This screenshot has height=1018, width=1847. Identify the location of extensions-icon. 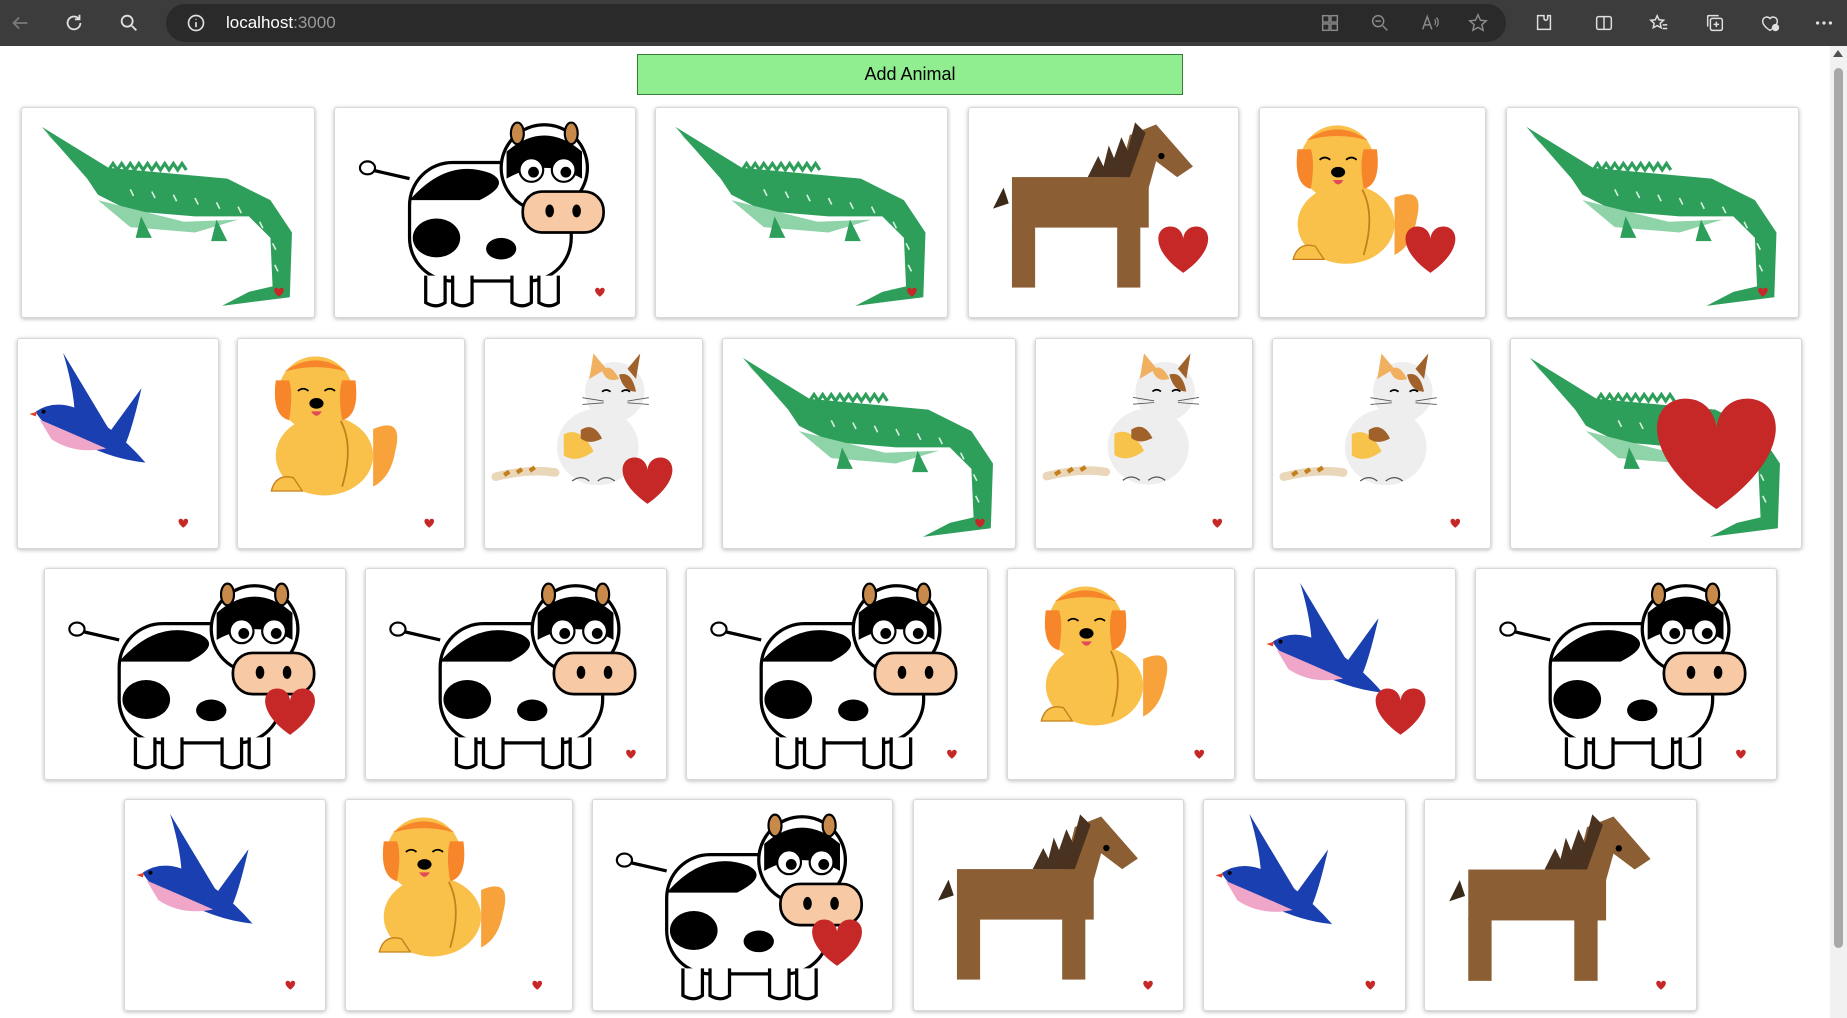
(1544, 23).